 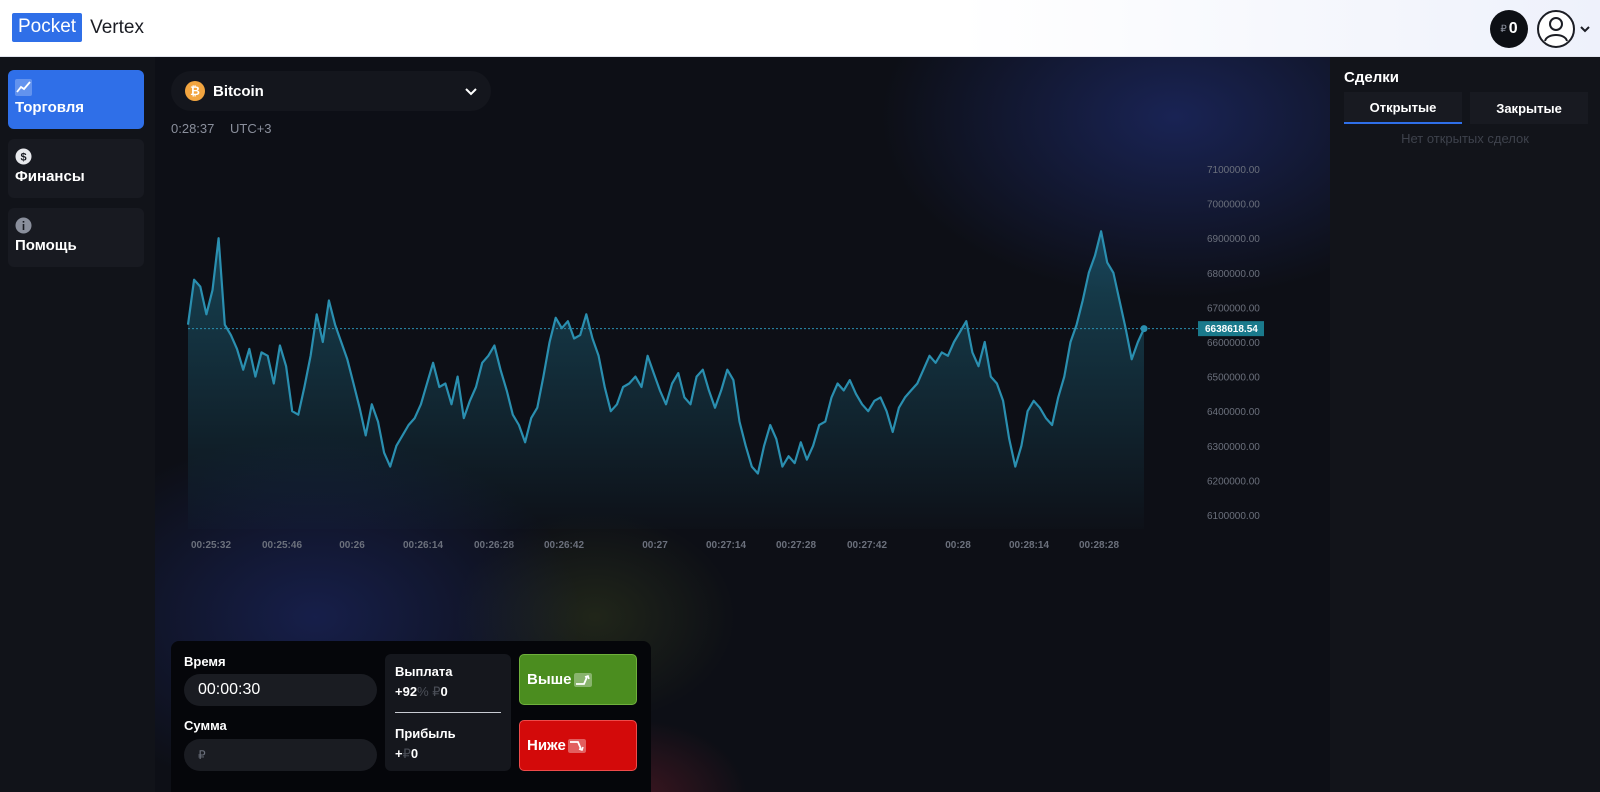 What do you see at coordinates (1233, 378) in the screenshot?
I see `y-tick-label: 6500000.00` at bounding box center [1233, 378].